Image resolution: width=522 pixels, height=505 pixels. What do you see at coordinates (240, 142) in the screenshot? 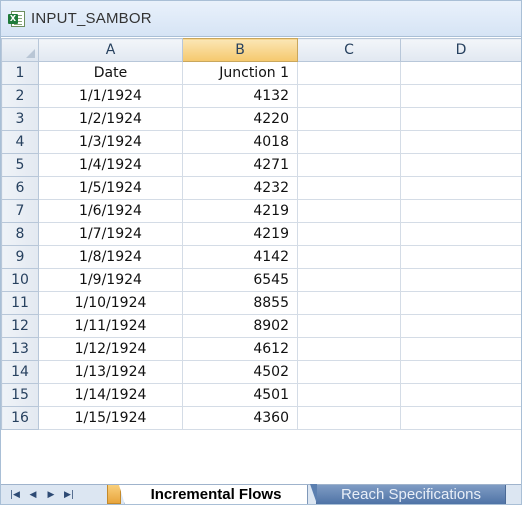
I see `junction-value-cell: 4018` at bounding box center [240, 142].